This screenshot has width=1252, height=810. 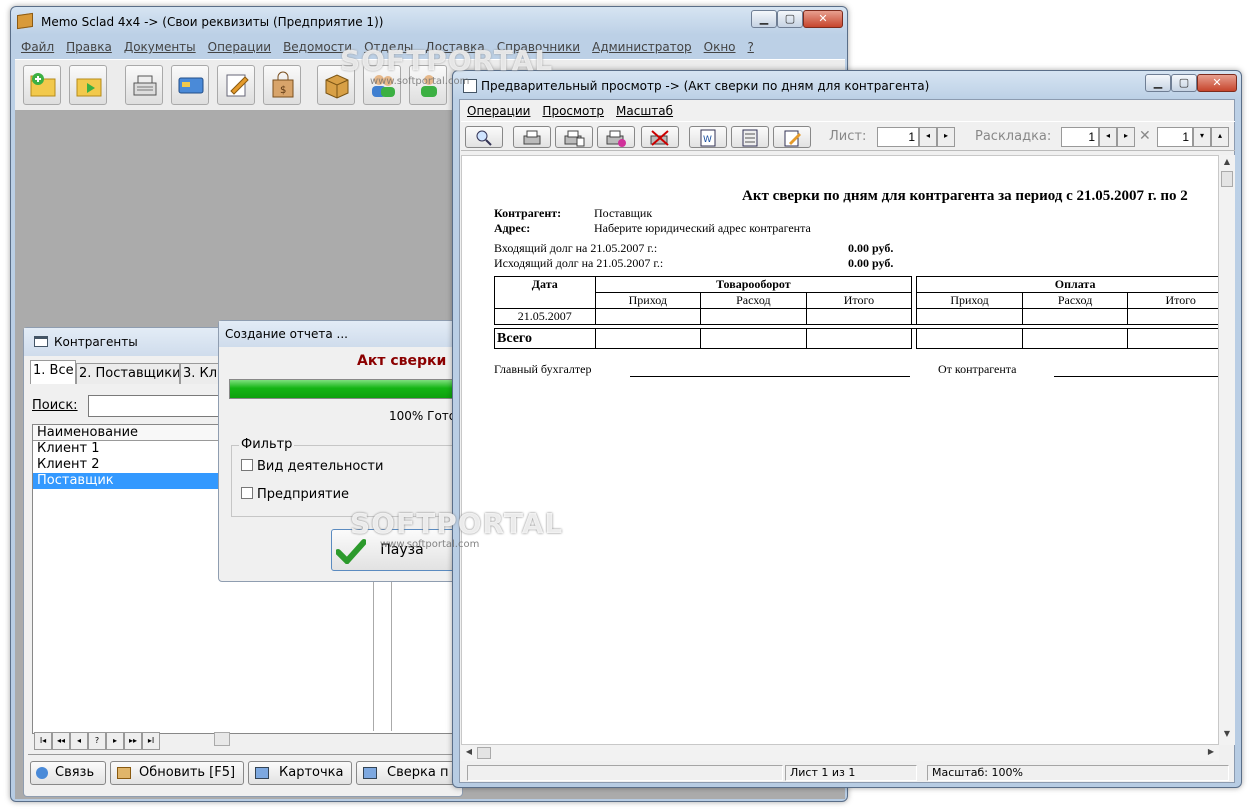 What do you see at coordinates (68, 773) in the screenshot?
I see `link-button: Связь` at bounding box center [68, 773].